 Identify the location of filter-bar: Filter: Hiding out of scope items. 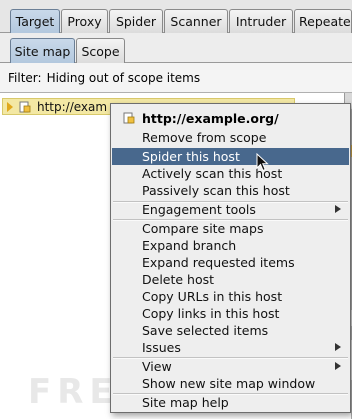
(176, 78).